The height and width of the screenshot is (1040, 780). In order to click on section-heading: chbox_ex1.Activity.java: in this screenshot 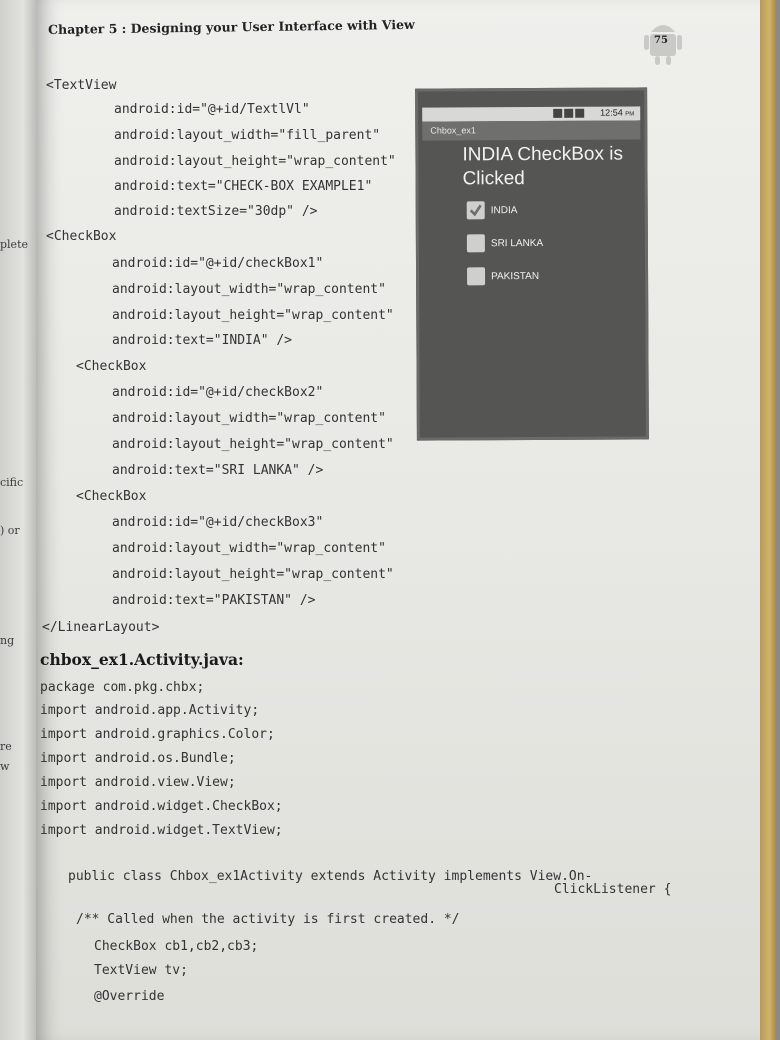, I will do `click(142, 659)`.